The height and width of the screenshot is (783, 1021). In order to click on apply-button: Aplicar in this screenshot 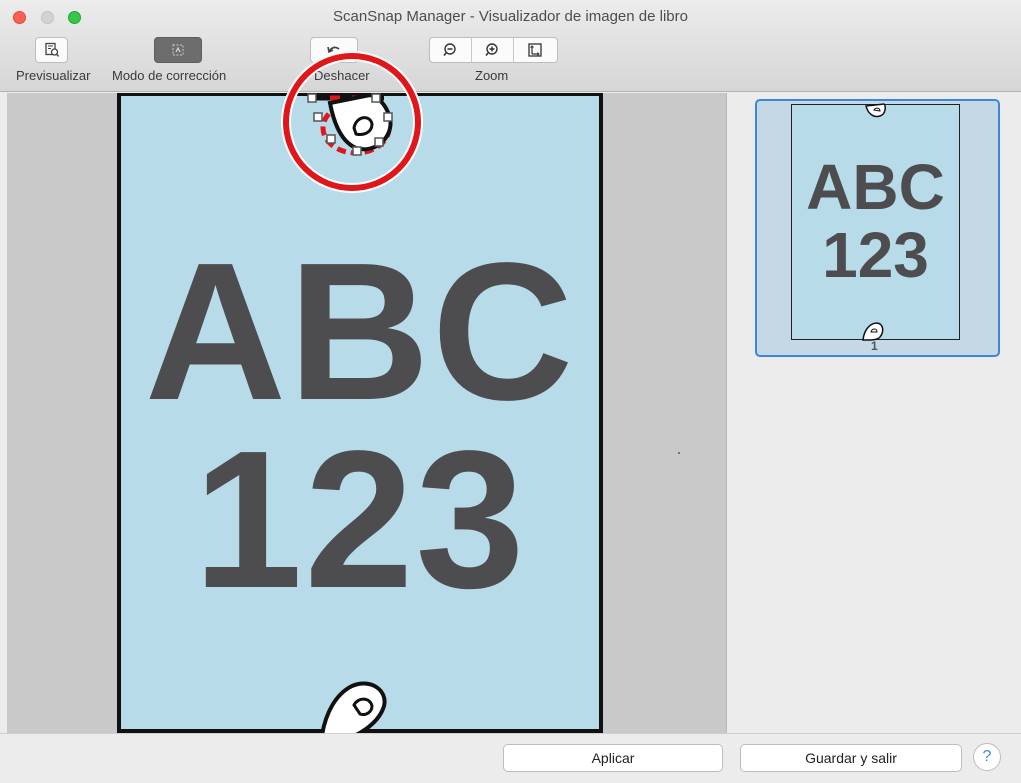, I will do `click(613, 758)`.